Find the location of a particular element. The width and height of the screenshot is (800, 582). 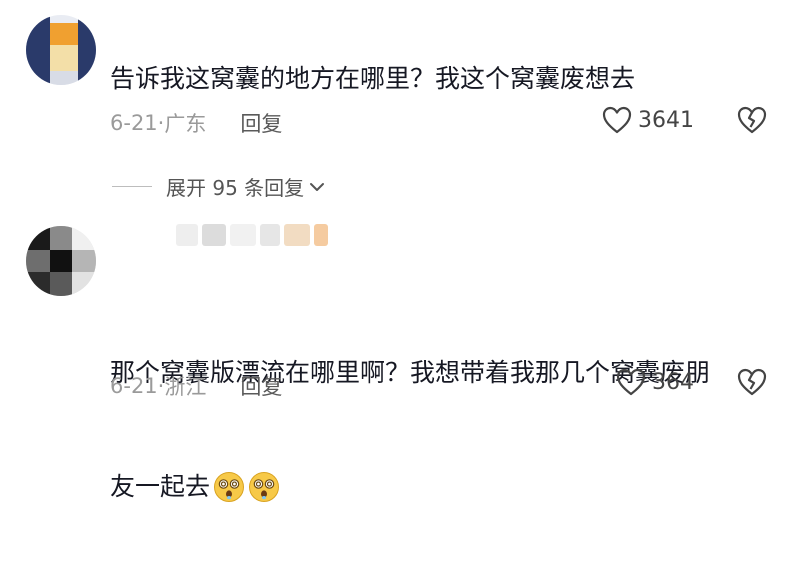

comment-location: 浙江 is located at coordinates (185, 387).